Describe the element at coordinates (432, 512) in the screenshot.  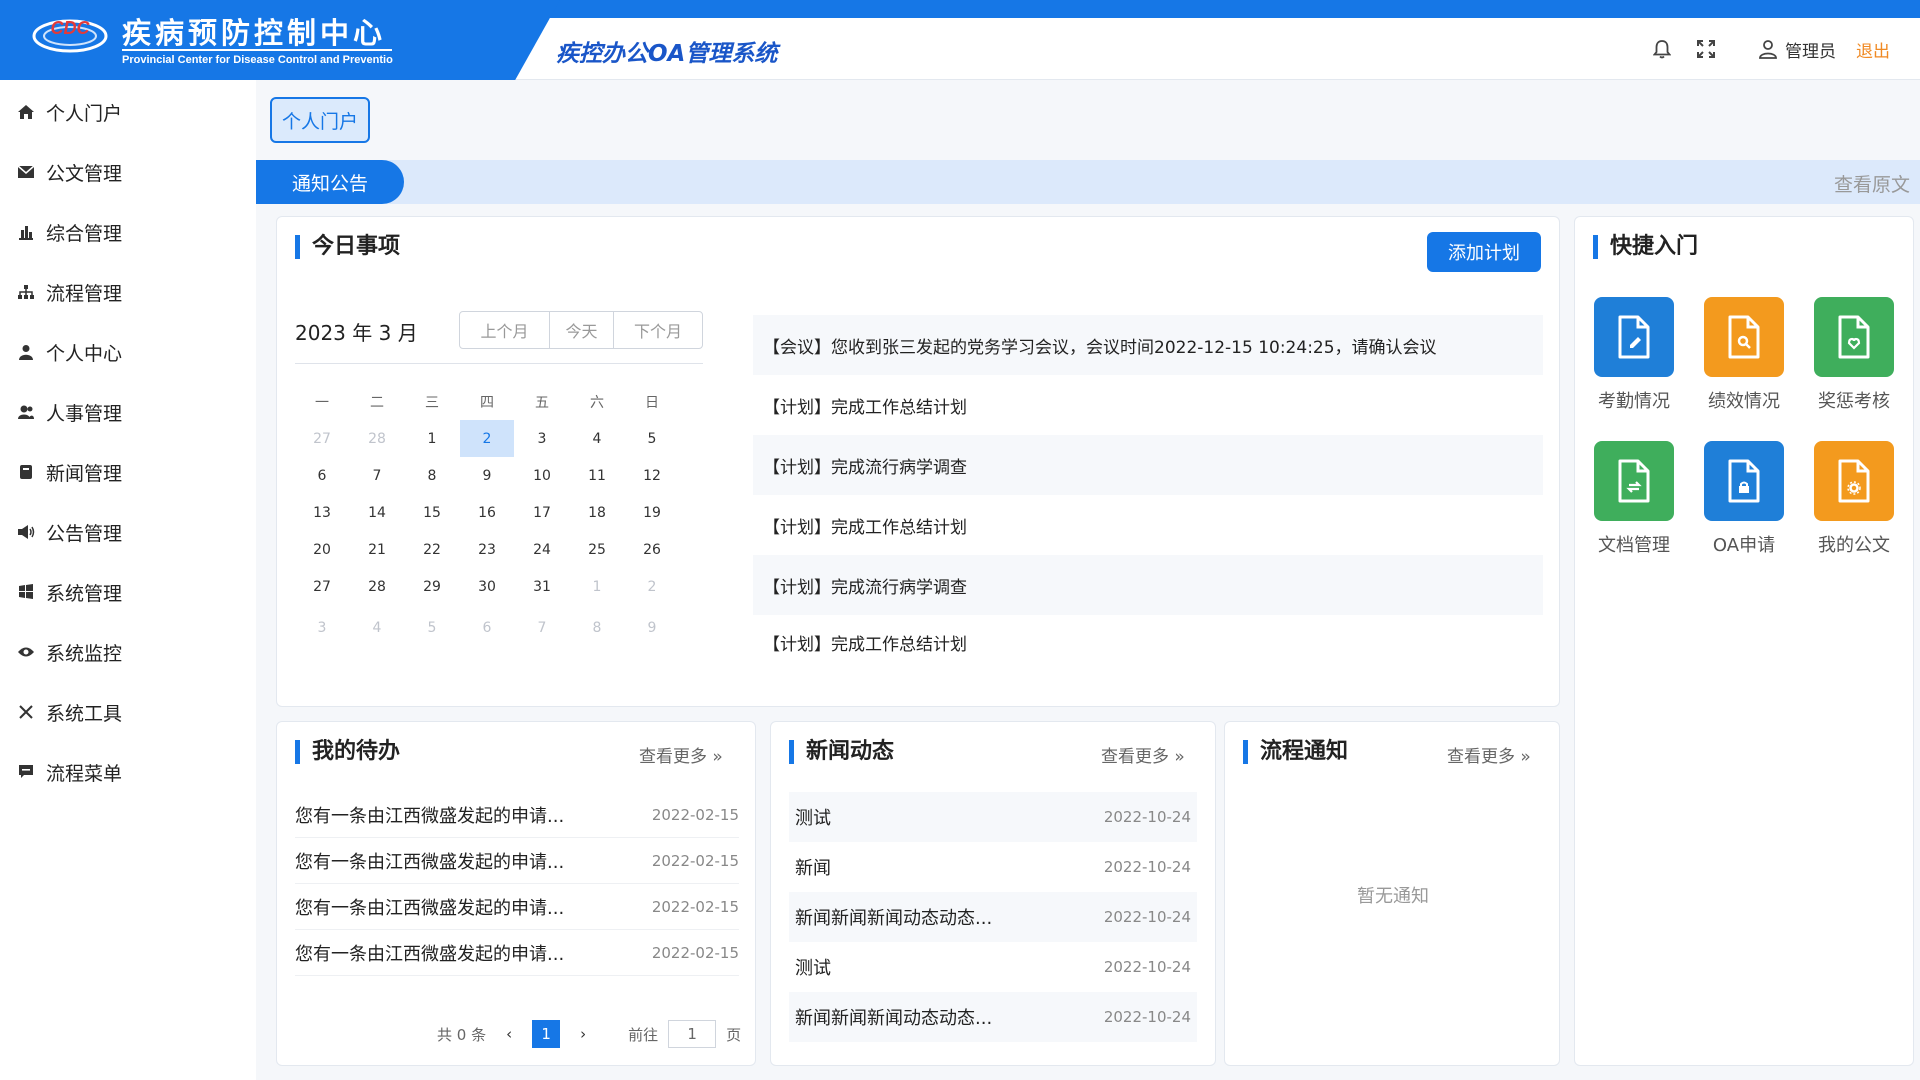
I see `calendar-day: 15` at that location.